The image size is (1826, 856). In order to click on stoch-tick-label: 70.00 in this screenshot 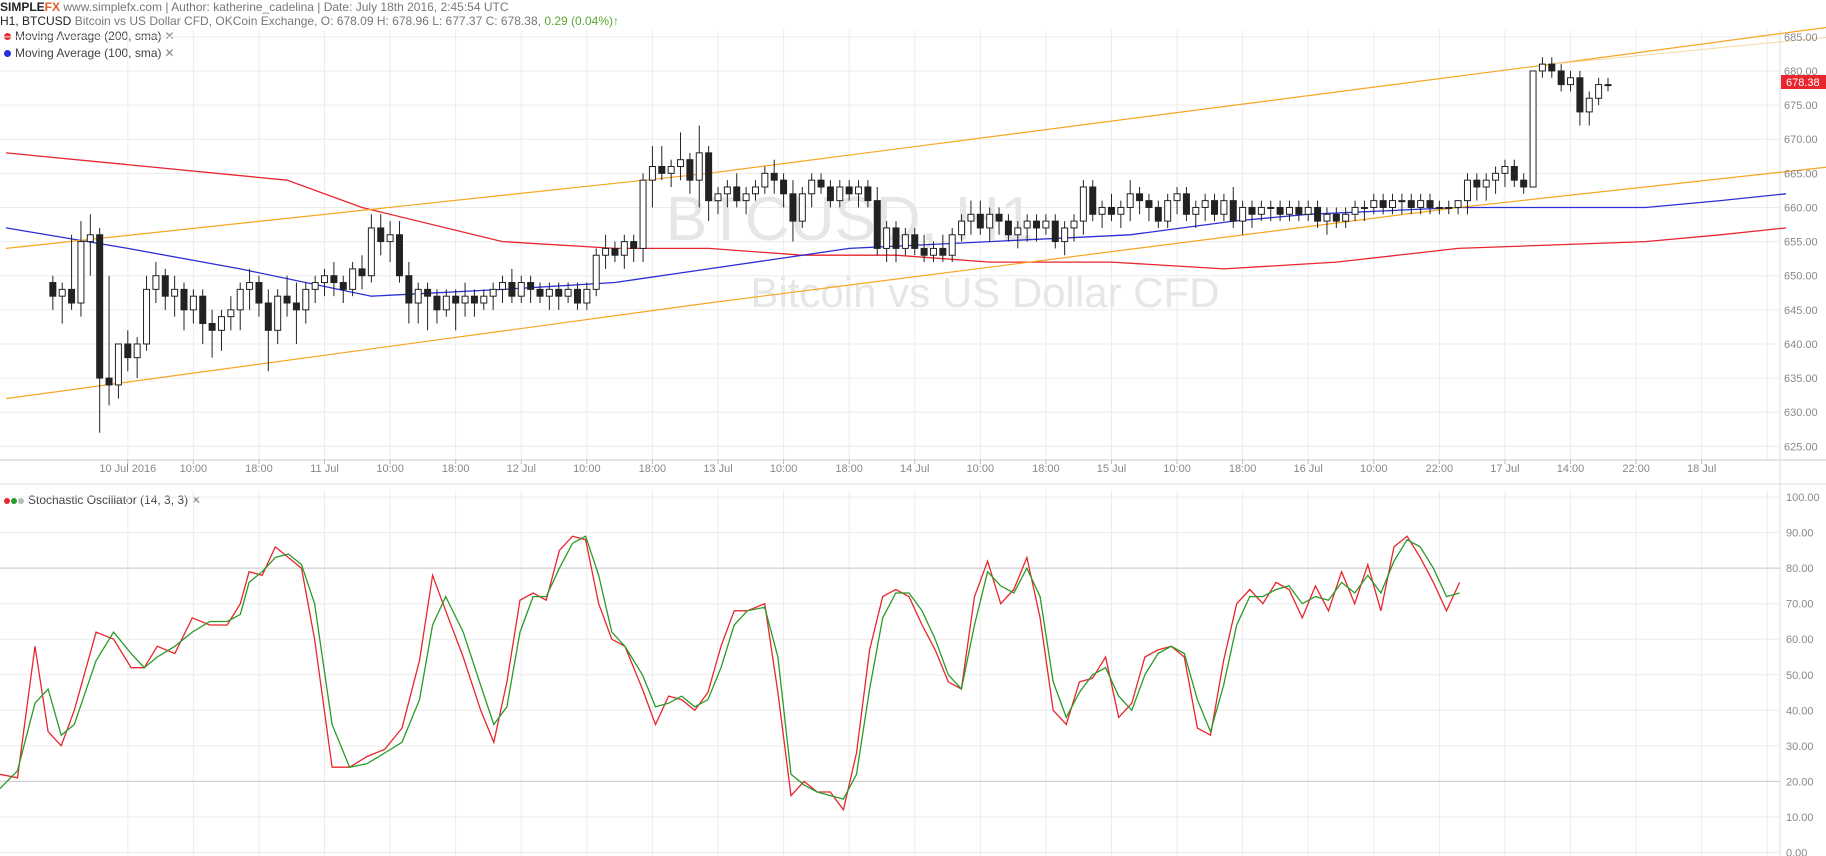, I will do `click(1800, 605)`.